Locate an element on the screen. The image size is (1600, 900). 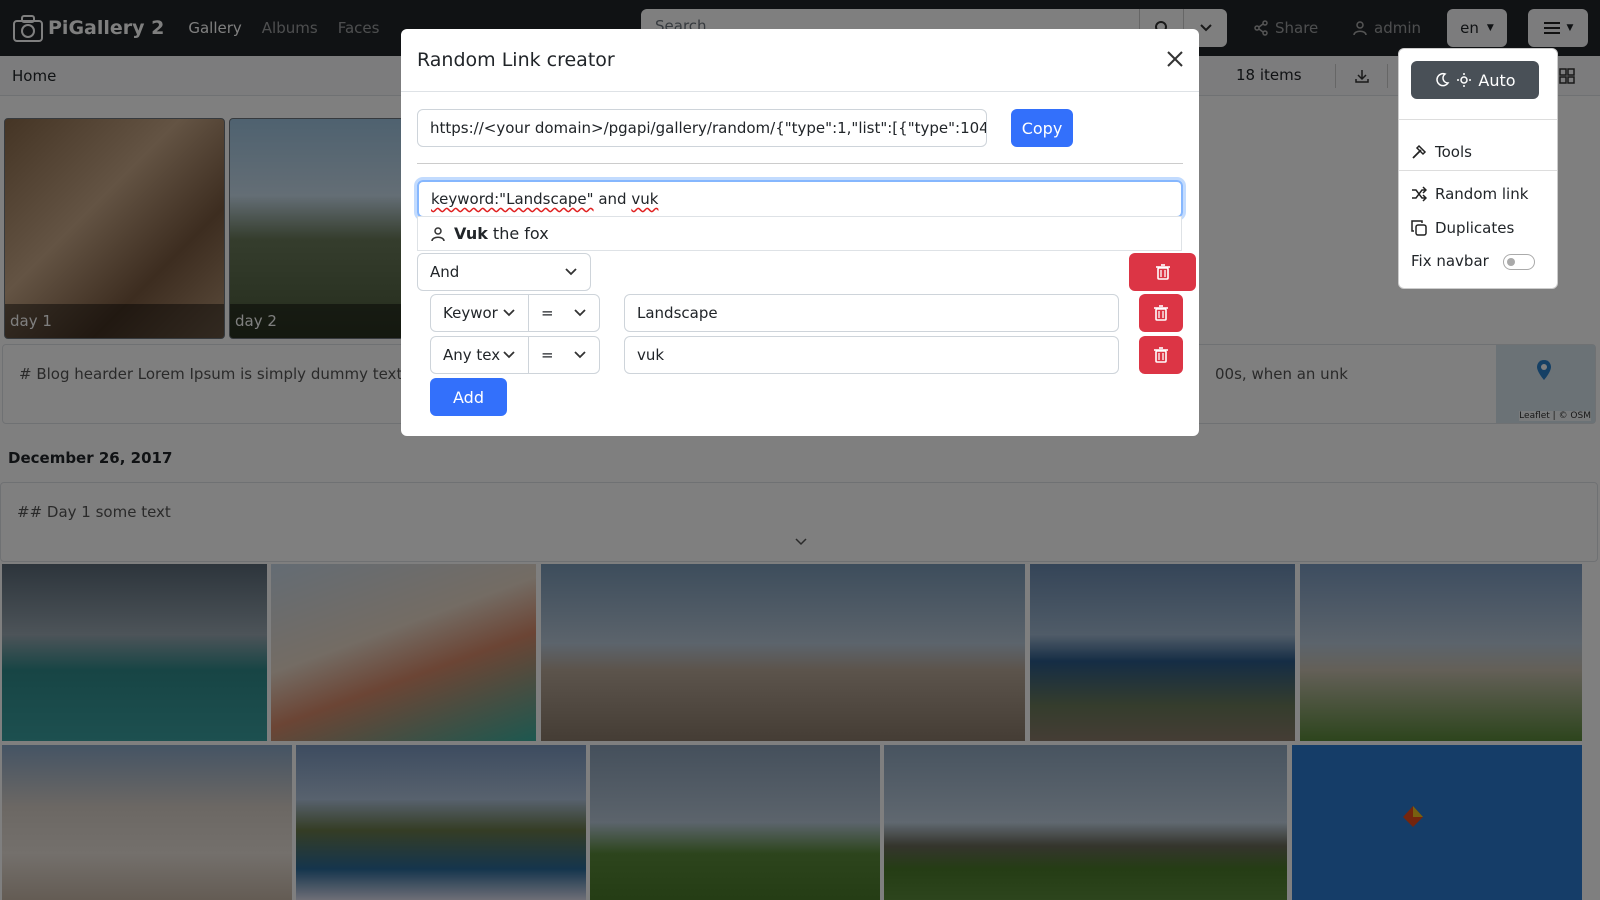
autocomplete-suggestion: Vuk the fox is located at coordinates (799, 233).